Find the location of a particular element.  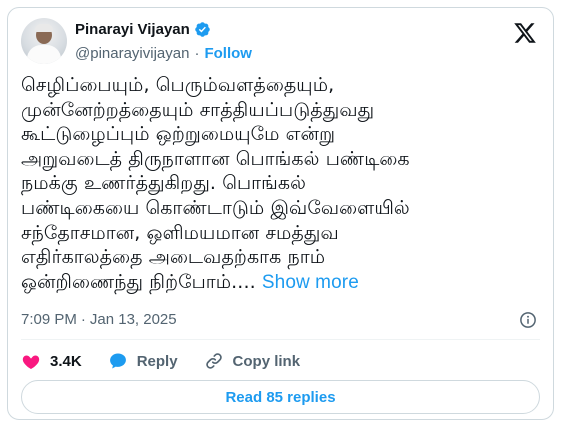

x-logo-icon is located at coordinates (525, 33).